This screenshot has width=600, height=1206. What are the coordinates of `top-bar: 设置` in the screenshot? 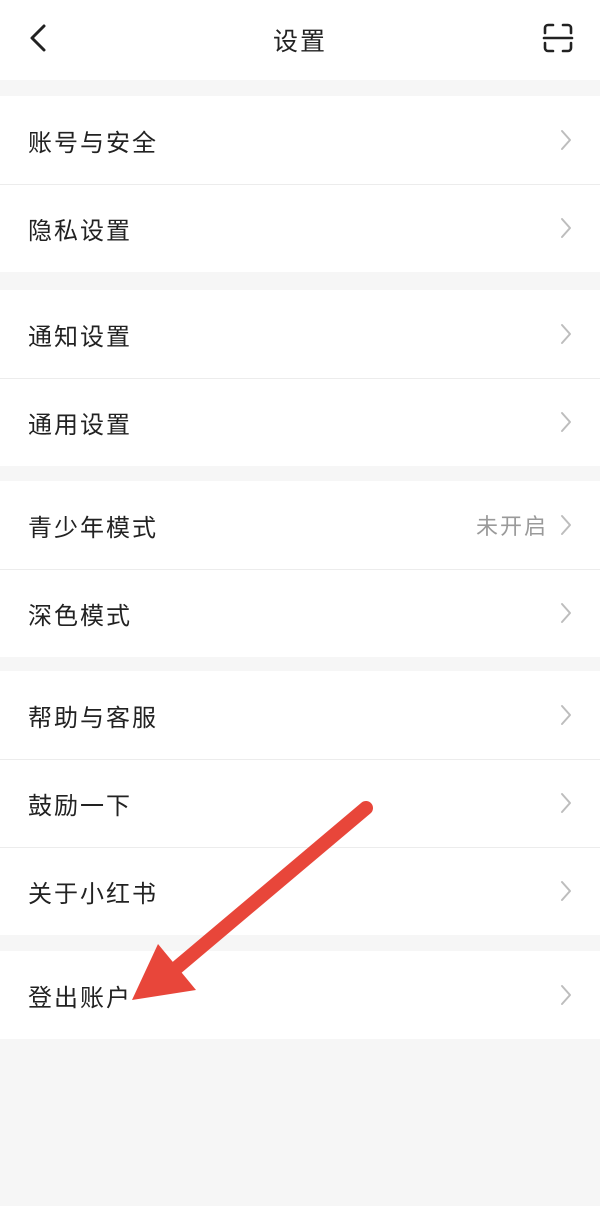 It's located at (300, 40).